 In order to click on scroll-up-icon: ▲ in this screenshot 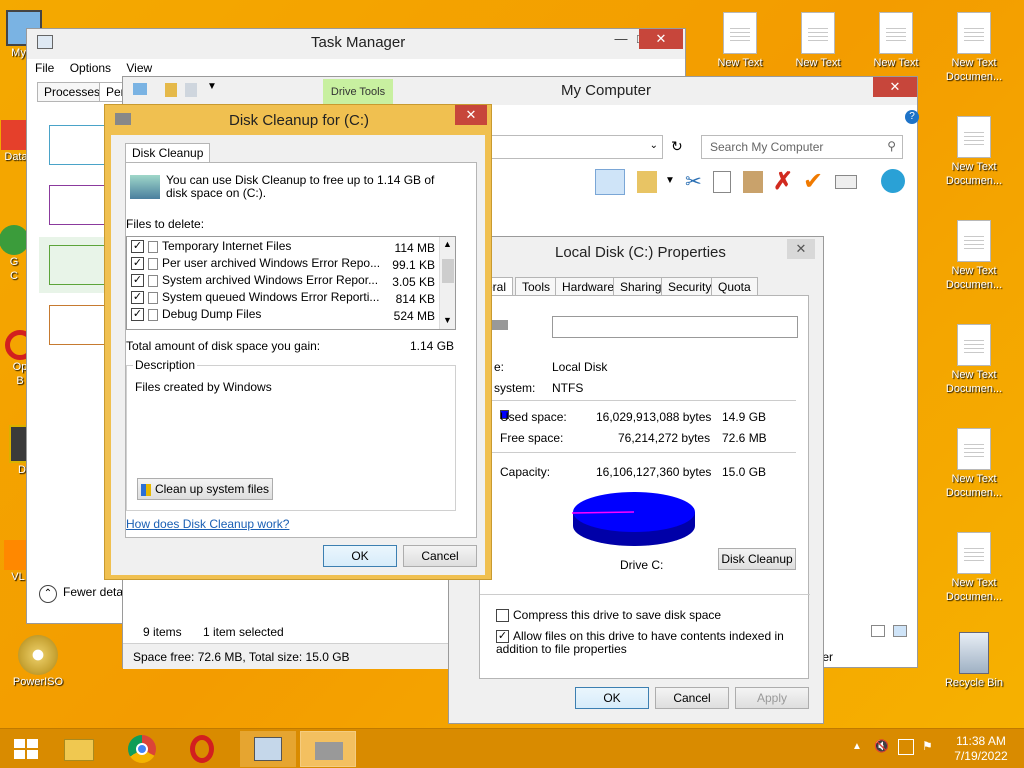, I will do `click(447, 244)`.